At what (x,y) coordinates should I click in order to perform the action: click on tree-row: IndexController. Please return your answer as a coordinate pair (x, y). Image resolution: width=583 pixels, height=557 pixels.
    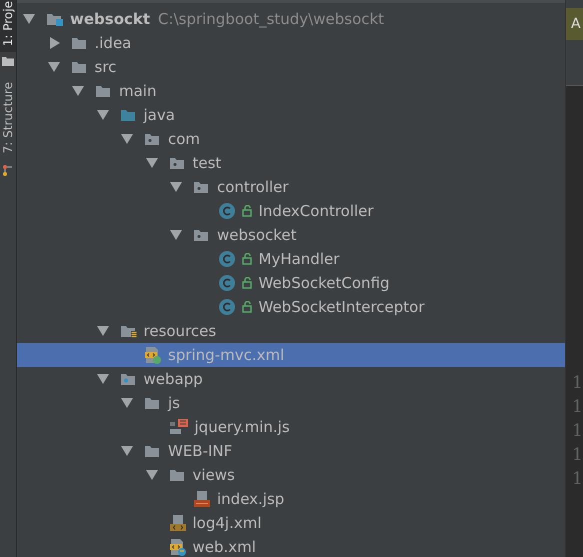
    Looking at the image, I should click on (291, 211).